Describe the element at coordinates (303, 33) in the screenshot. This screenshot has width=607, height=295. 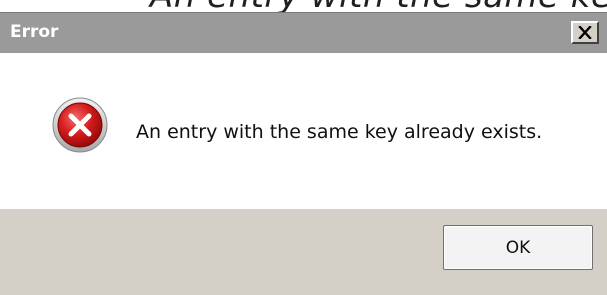
I see `dialog-titlebar: Error` at that location.